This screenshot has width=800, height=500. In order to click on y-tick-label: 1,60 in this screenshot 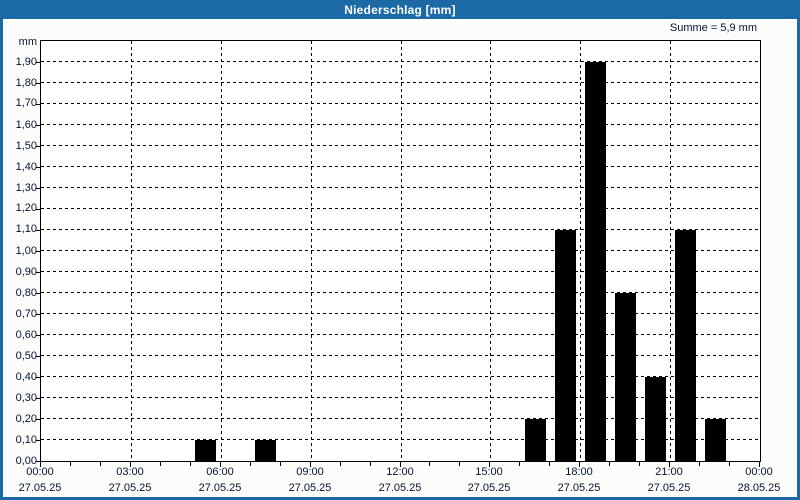, I will do `click(26, 125)`.